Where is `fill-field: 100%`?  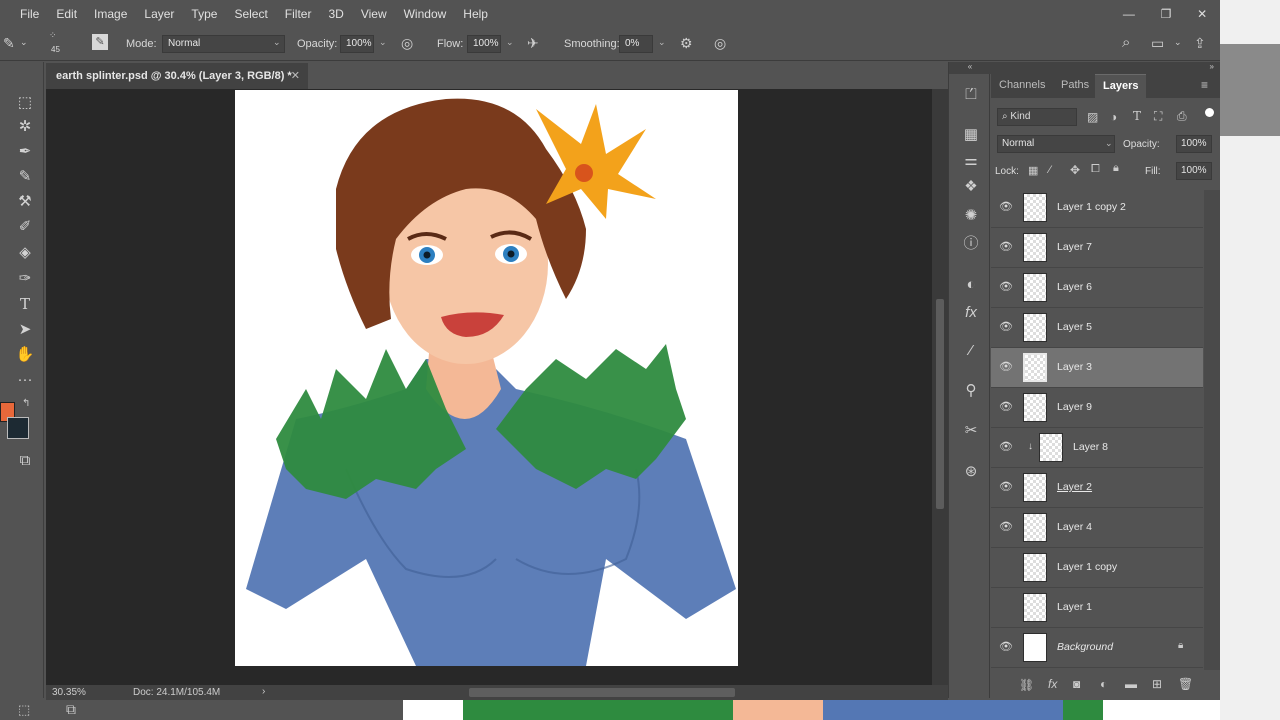 fill-field: 100% is located at coordinates (1194, 171).